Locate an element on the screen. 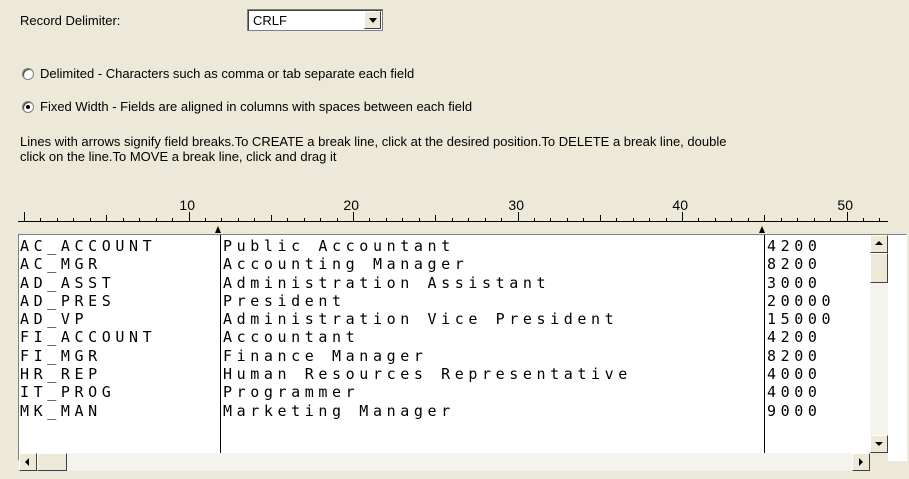  ruler-label-50: 50 is located at coordinates (845, 205).